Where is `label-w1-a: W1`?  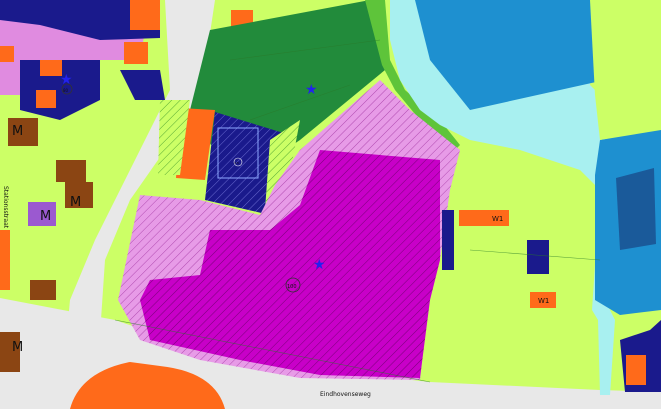 label-w1-a: W1 is located at coordinates (497, 219).